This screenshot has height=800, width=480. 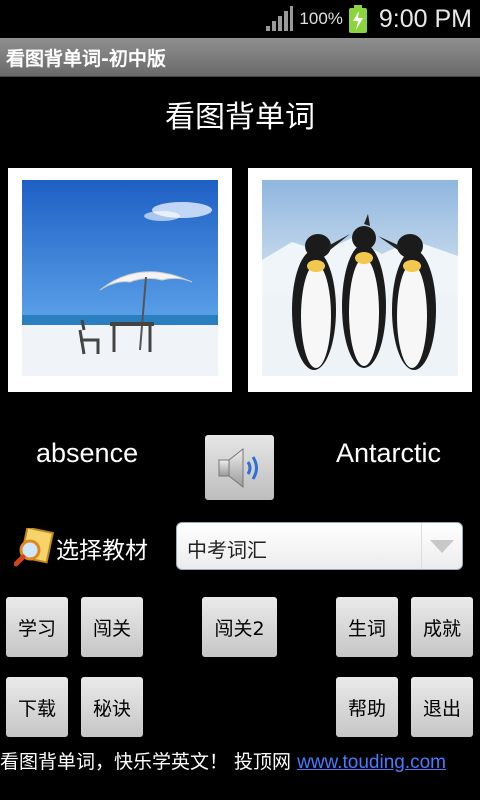 What do you see at coordinates (112, 707) in the screenshot?
I see `tips-button: 秘诀` at bounding box center [112, 707].